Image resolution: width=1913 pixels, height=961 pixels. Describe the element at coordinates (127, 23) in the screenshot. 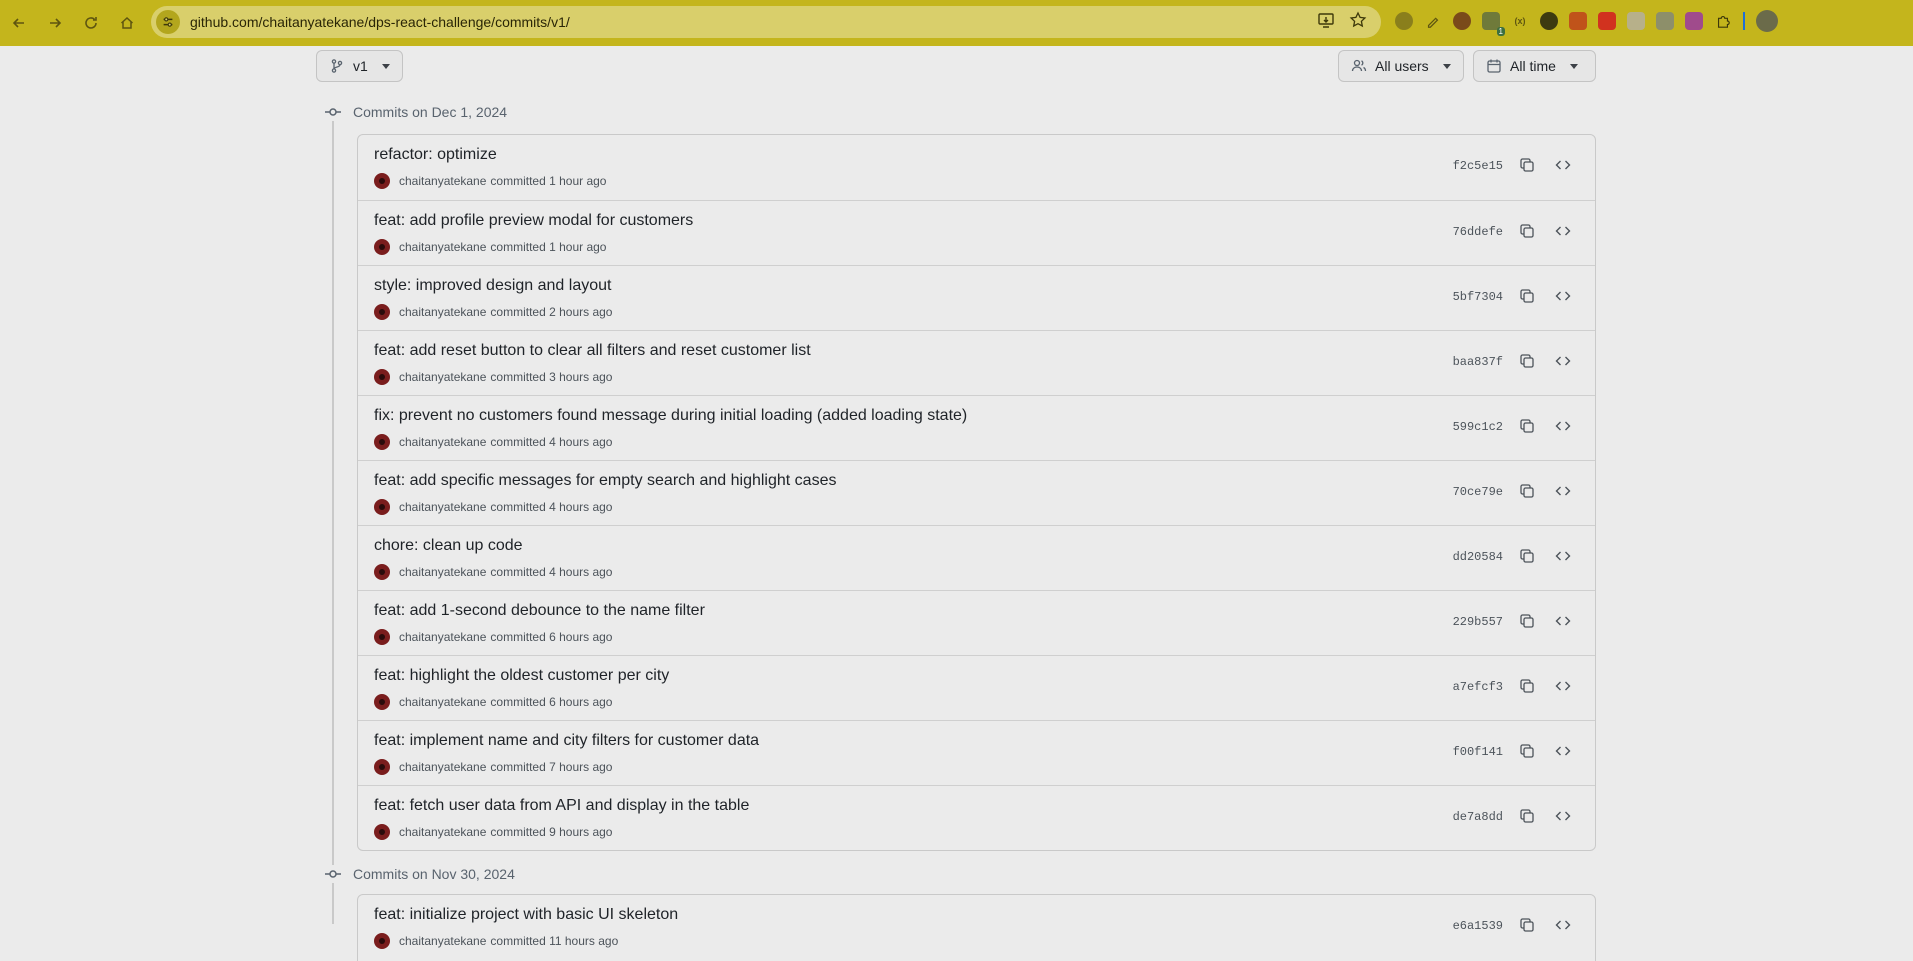

I see `home-icon` at that location.